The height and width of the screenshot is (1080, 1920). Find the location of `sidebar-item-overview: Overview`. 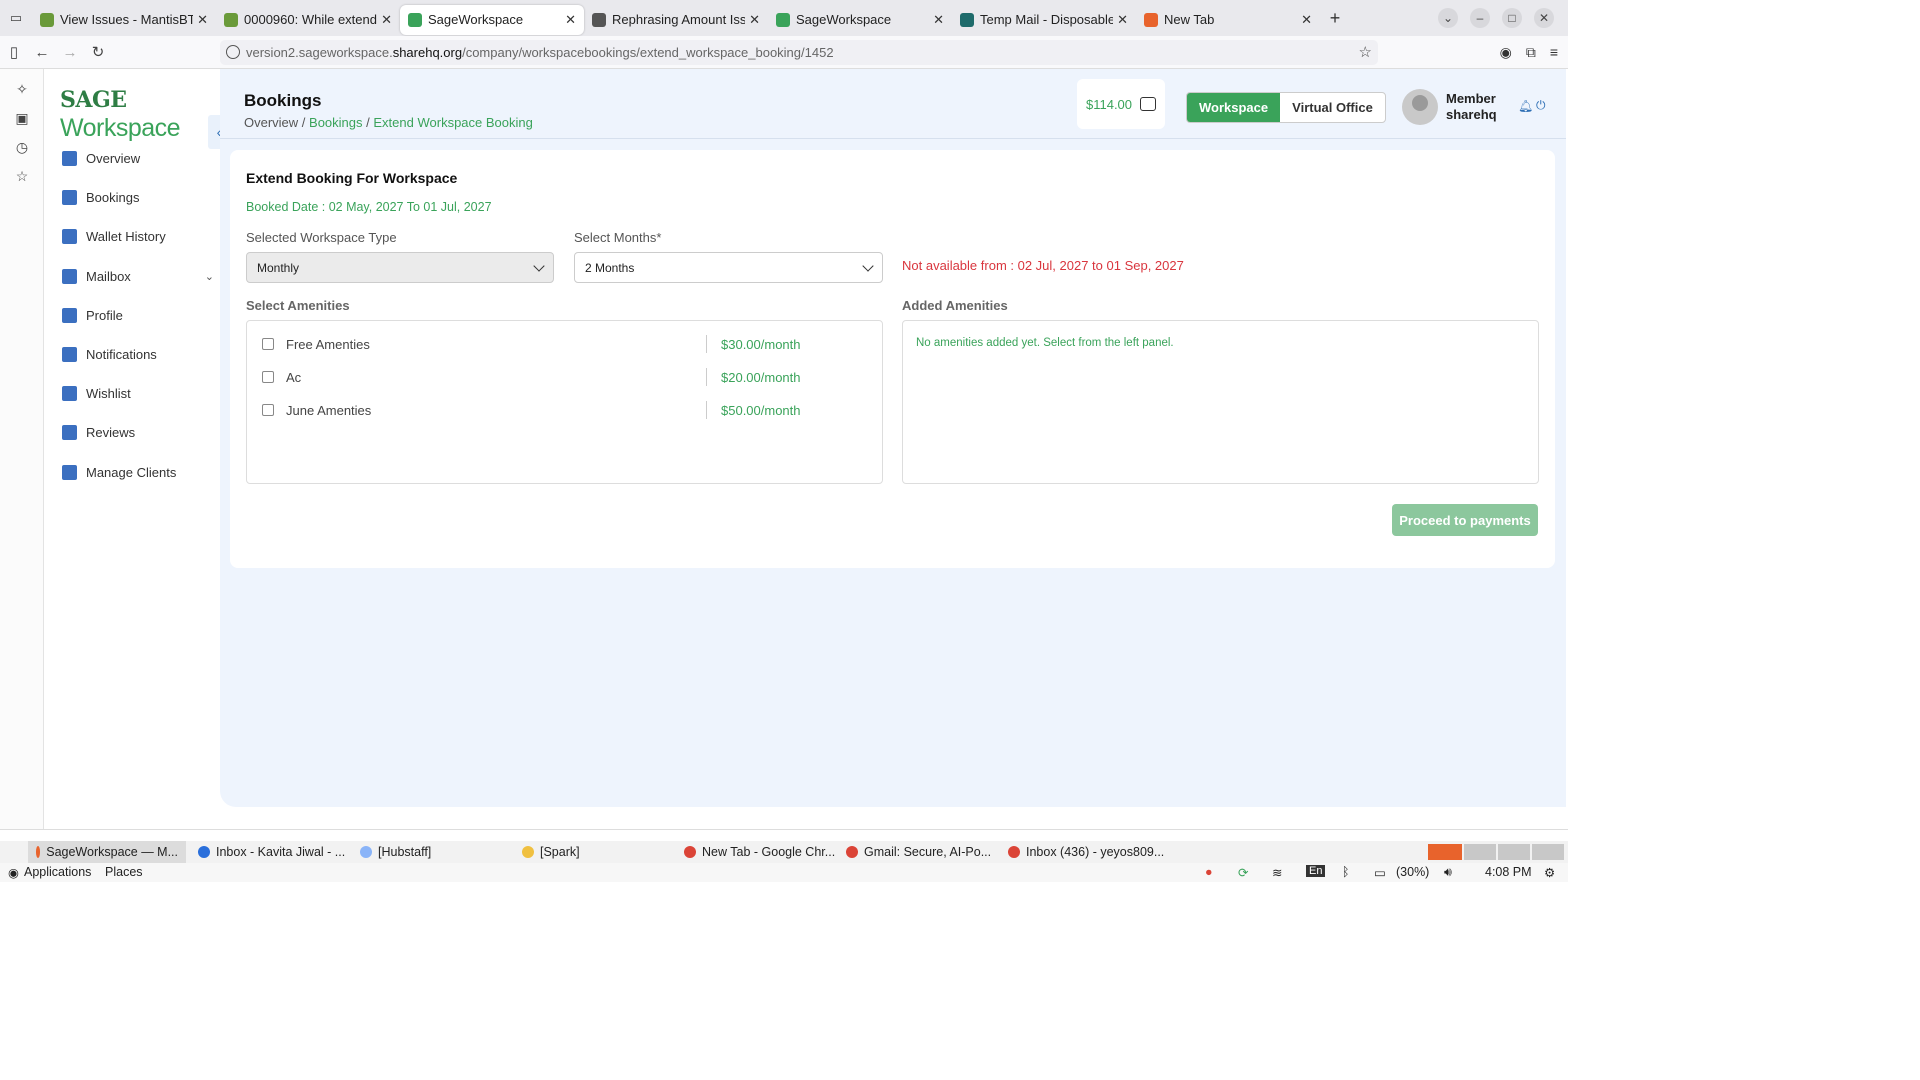

sidebar-item-overview: Overview is located at coordinates (132, 158).